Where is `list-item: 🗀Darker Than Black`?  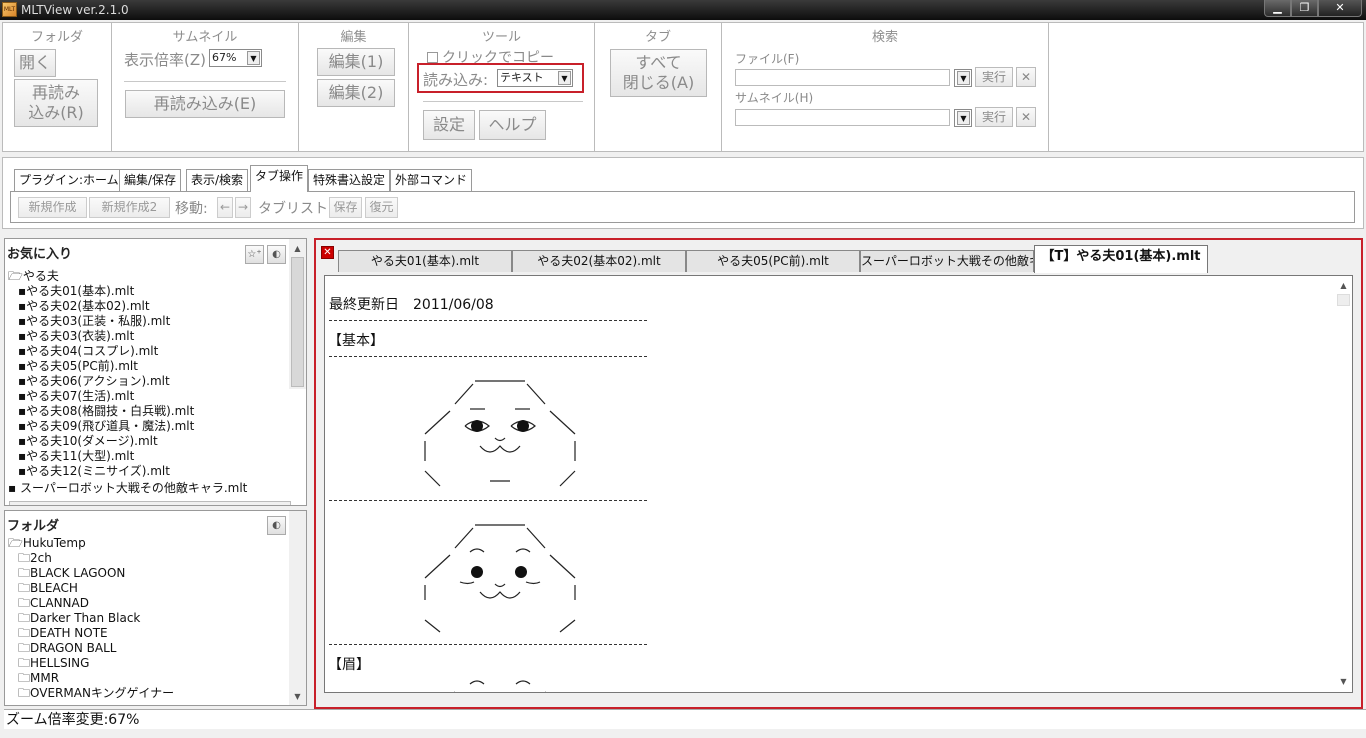
list-item: 🗀Darker Than Black is located at coordinates (79, 618).